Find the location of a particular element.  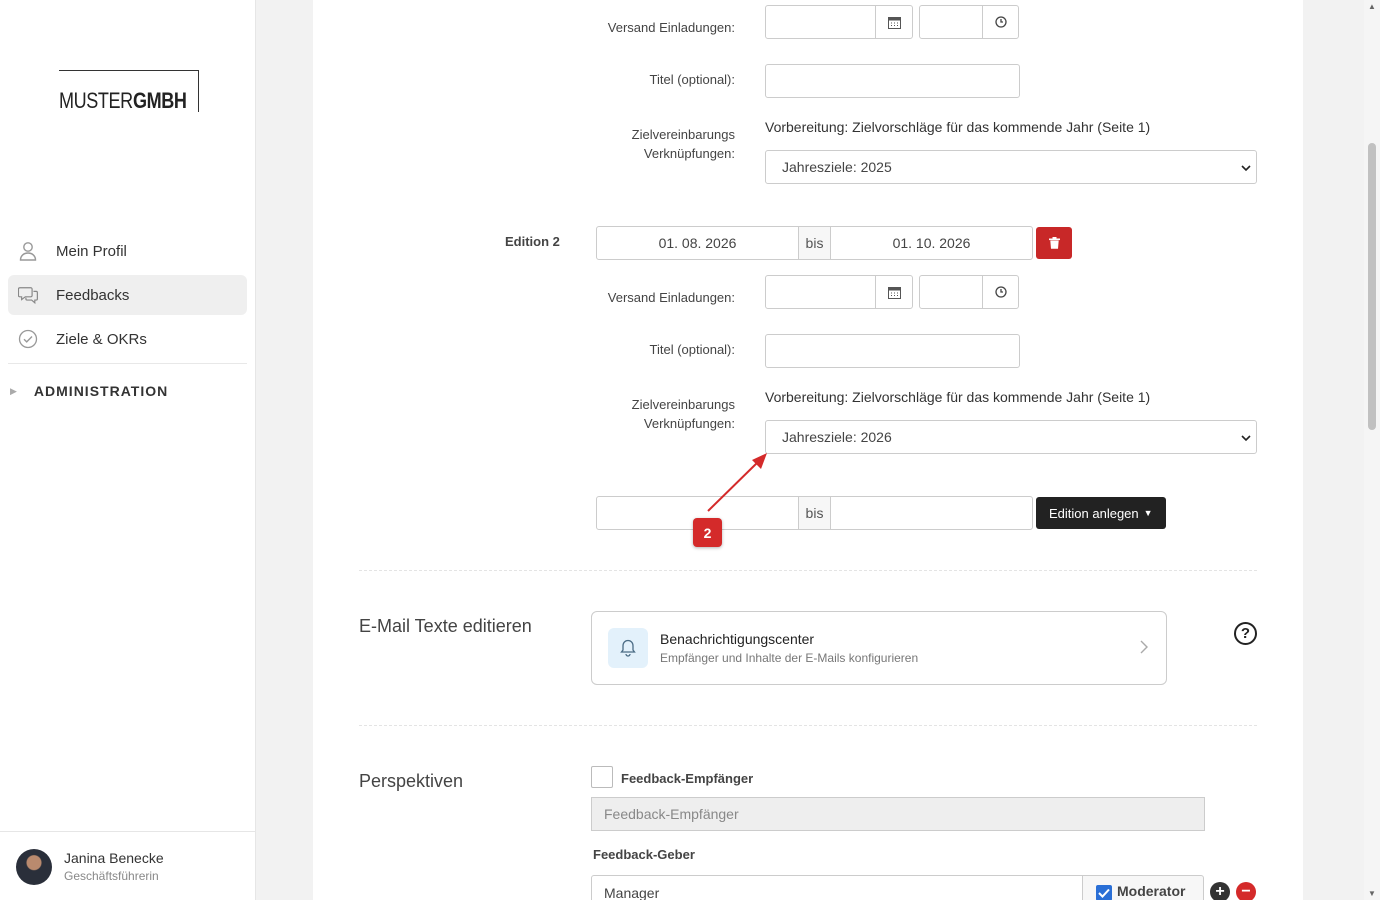

scroll-down-icon: ▼ is located at coordinates (1372, 893).